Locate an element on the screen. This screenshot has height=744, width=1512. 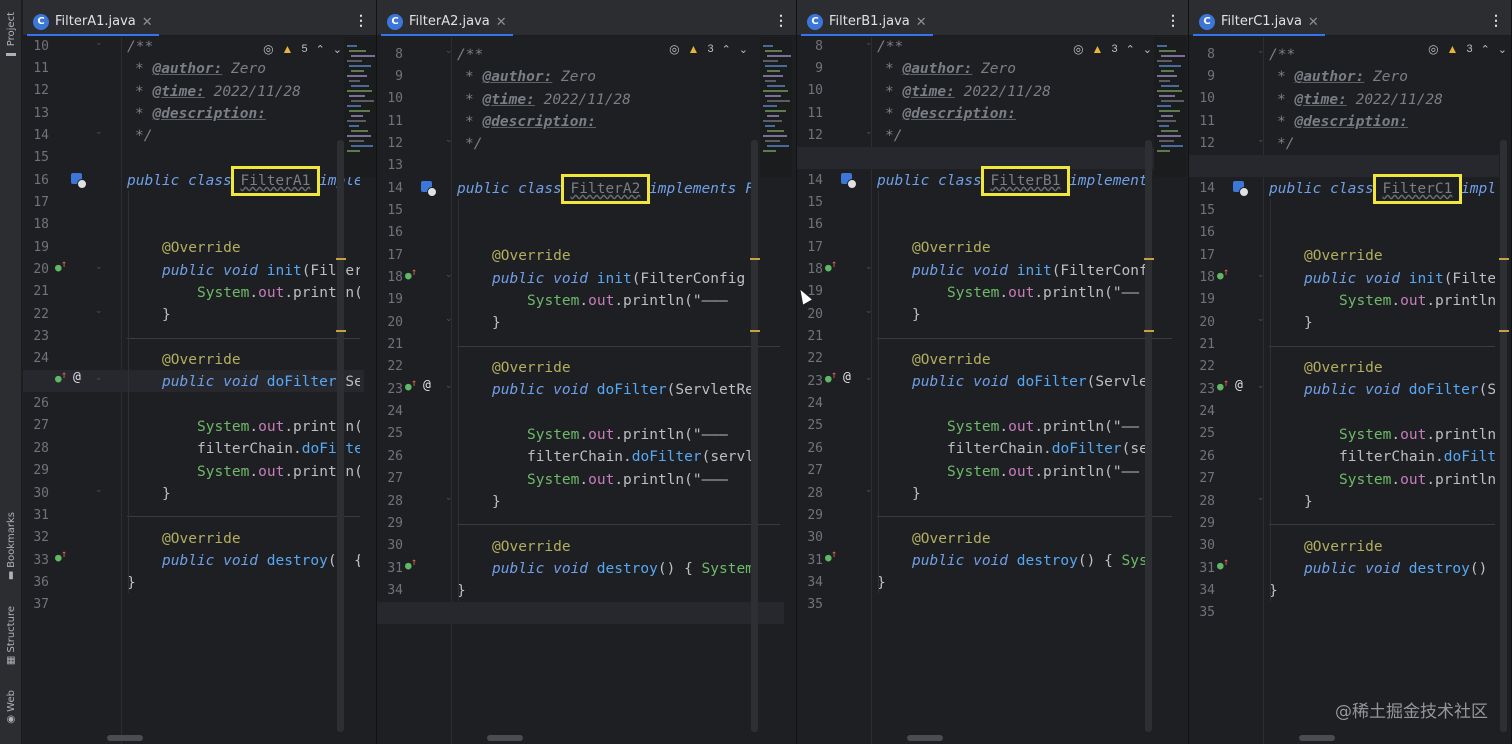
time-tag: @time: is located at coordinates (928, 91).